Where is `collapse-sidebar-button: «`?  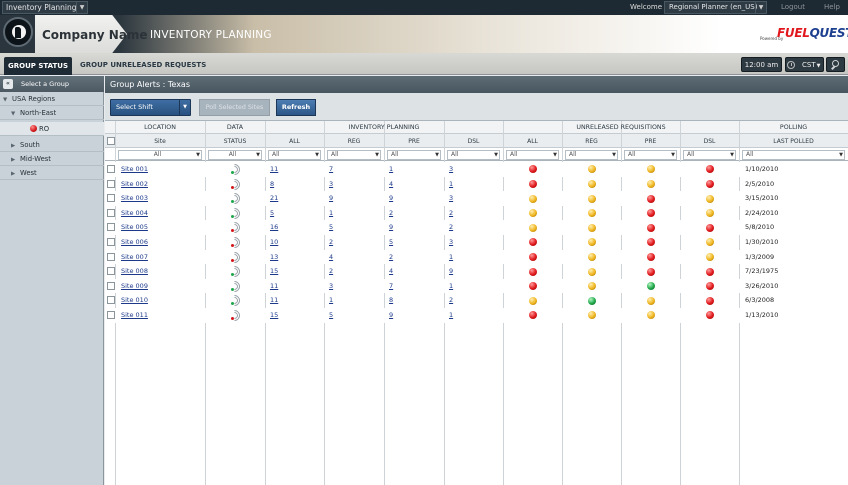 collapse-sidebar-button: « is located at coordinates (8, 84).